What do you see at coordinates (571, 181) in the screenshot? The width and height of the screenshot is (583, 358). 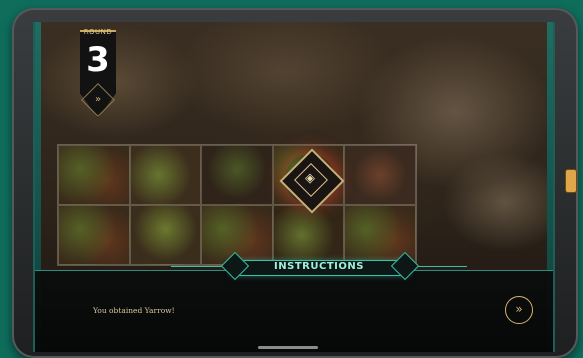 I see `right-side-tab` at bounding box center [571, 181].